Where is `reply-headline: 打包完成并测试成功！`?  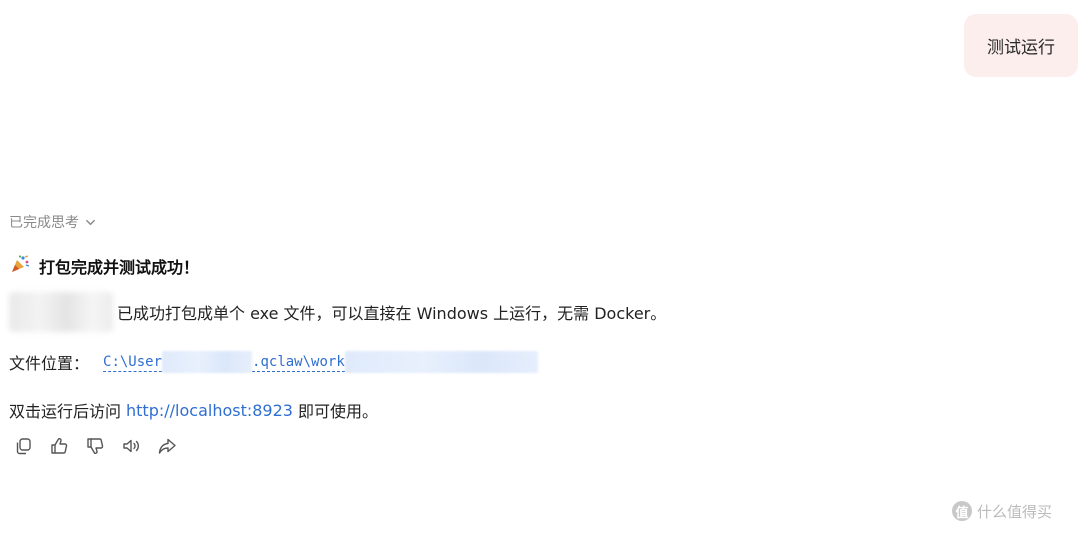 reply-headline: 打包完成并测试成功！ is located at coordinates (104, 266).